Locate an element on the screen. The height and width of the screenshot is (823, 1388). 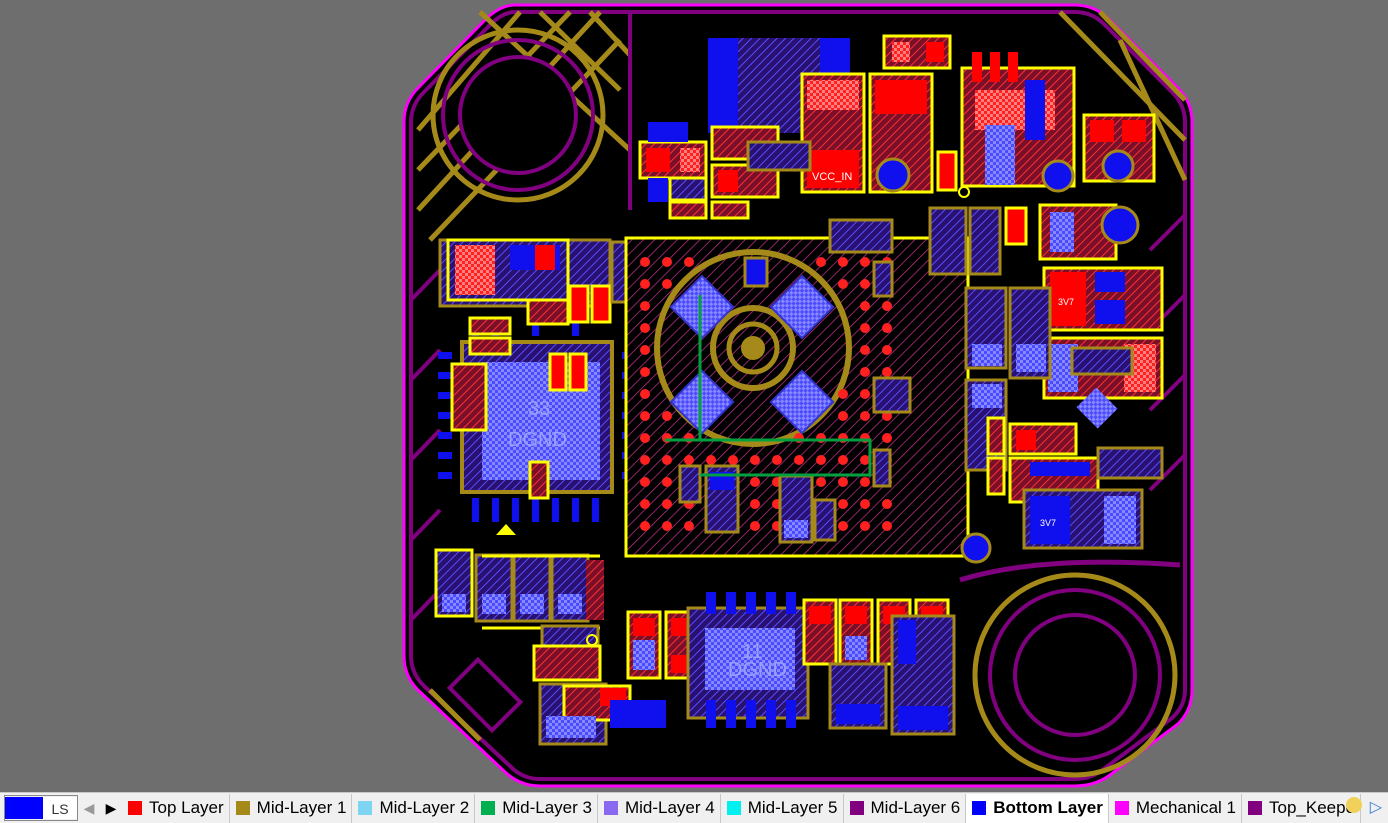
layer-tab-mid-layer-3: Mid-Layer 3 is located at coordinates (536, 808).